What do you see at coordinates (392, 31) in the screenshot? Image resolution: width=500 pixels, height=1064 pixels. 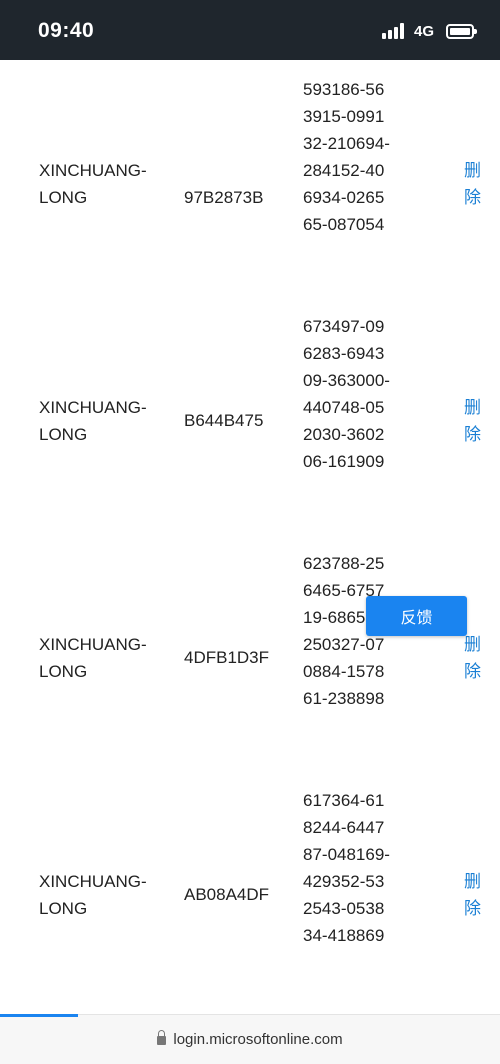 I see `signal-icon` at bounding box center [392, 31].